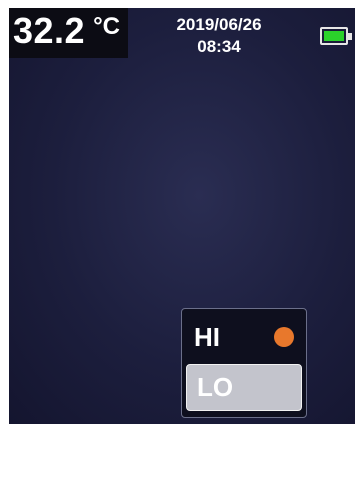 The image size is (363, 486). I want to click on temperature-unit: °C, so click(107, 26).